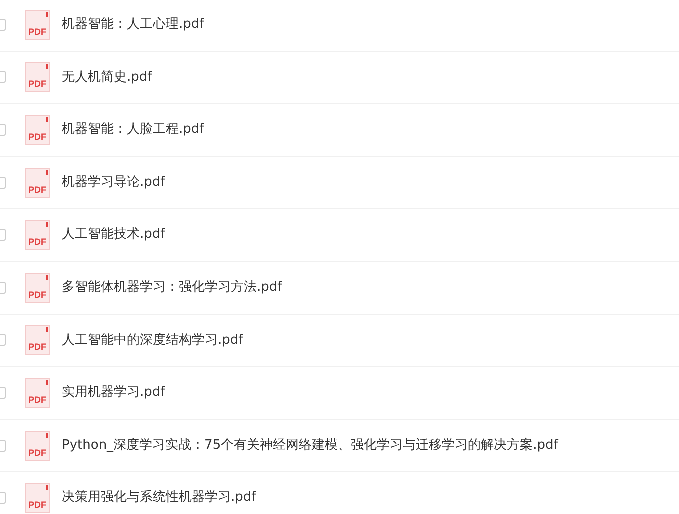 The width and height of the screenshot is (679, 514). Describe the element at coordinates (114, 235) in the screenshot. I see `file-name: 人工智能技术.pdf` at that location.